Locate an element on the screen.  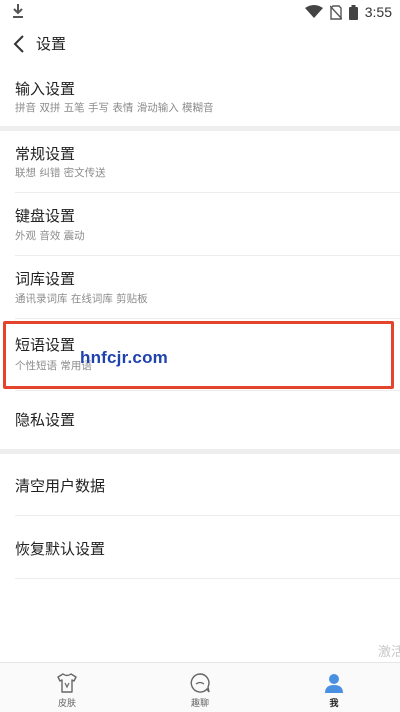
chat-bubble-icon is located at coordinates (200, 683).